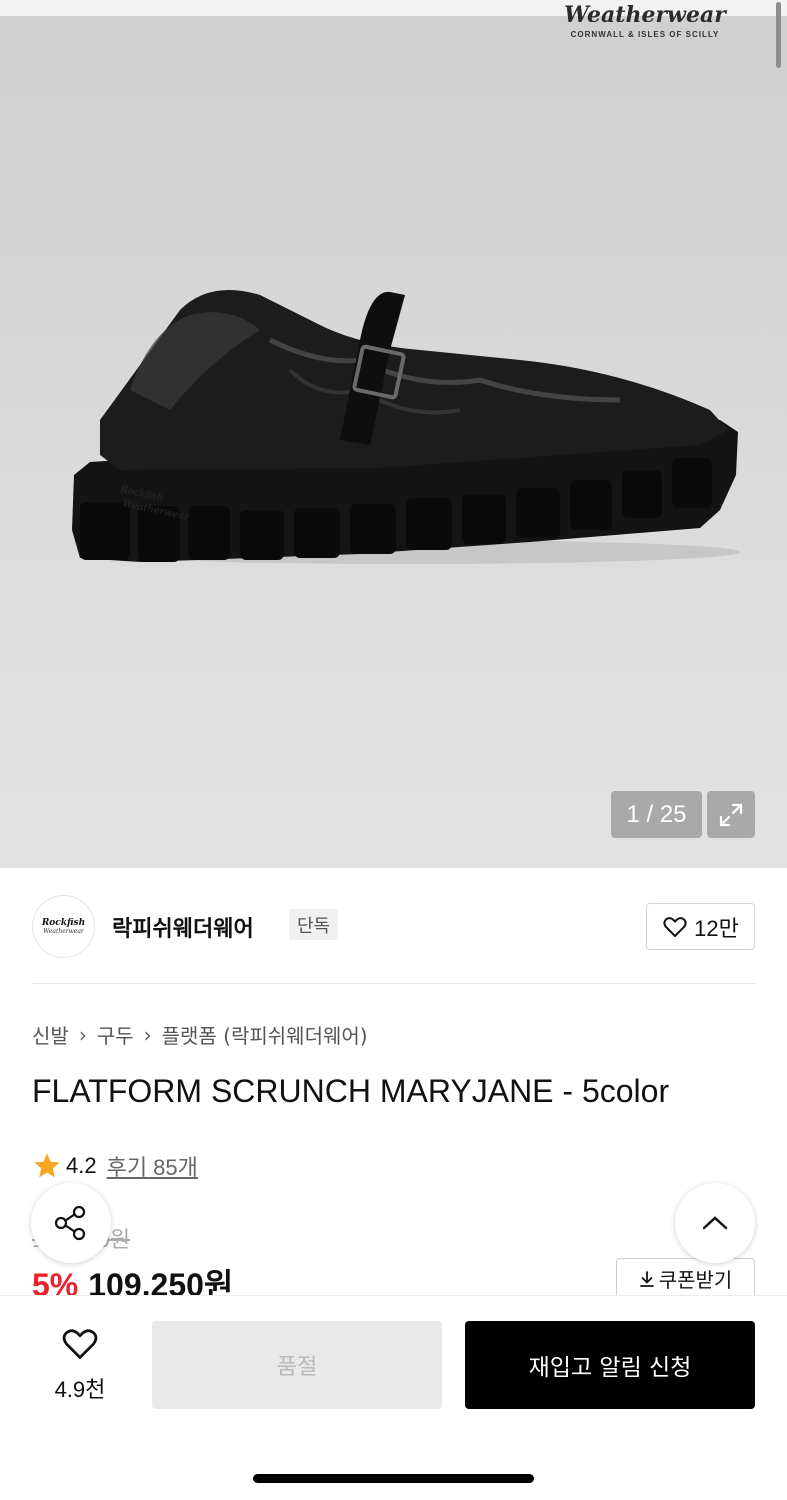 This screenshot has height=1500, width=787. I want to click on star-icon, so click(47, 1165).